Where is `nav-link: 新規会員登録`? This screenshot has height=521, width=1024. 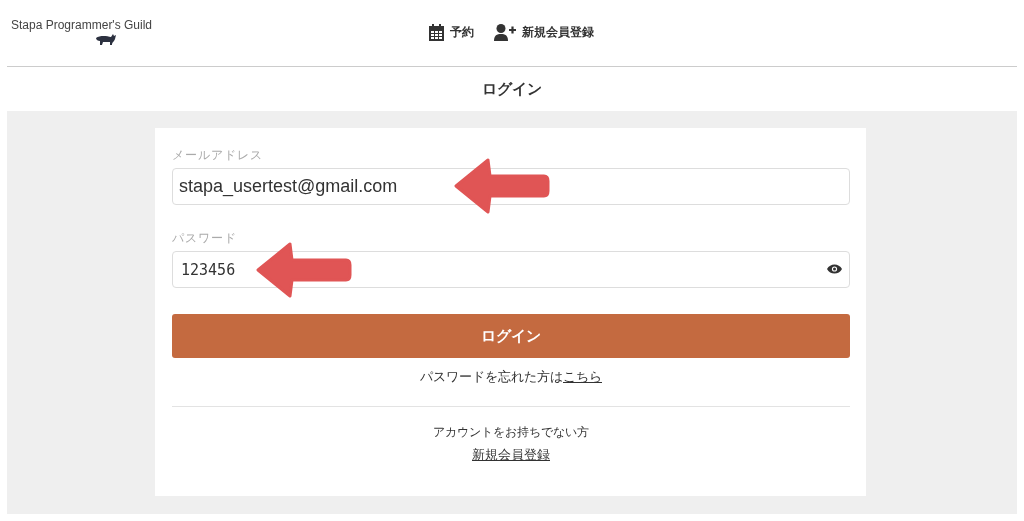 nav-link: 新規会員登録 is located at coordinates (544, 32).